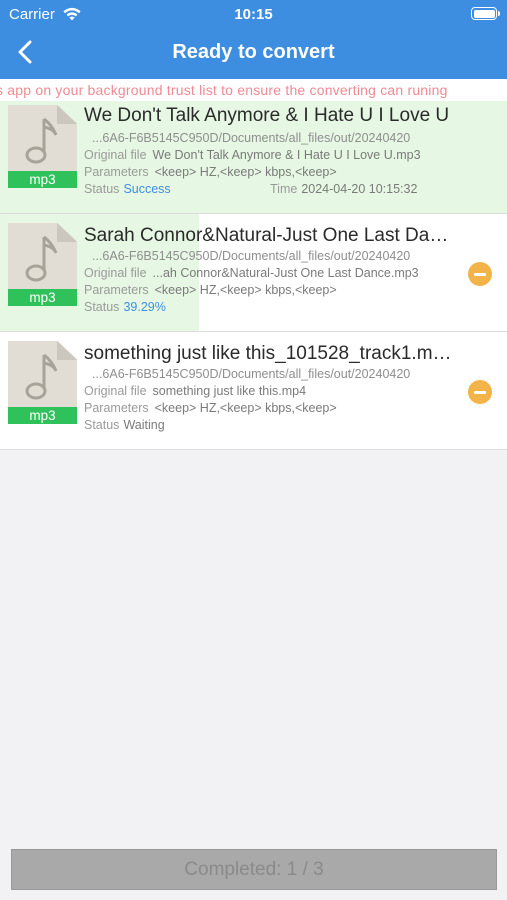  I want to click on status-row: Status Success, so click(127, 189).